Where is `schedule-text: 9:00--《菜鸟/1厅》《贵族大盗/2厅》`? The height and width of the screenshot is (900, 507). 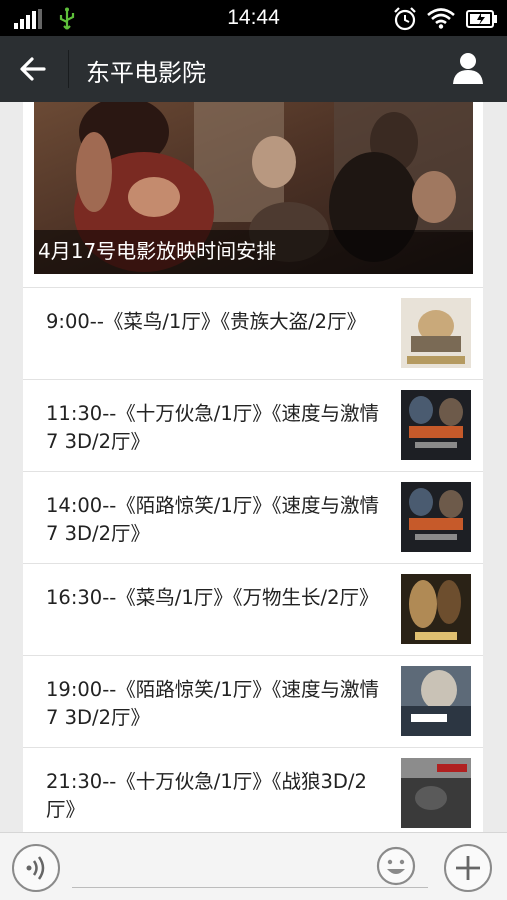 schedule-text: 9:00--《菜鸟/1厅》《贵族大盗/2厅》 is located at coordinates (206, 321).